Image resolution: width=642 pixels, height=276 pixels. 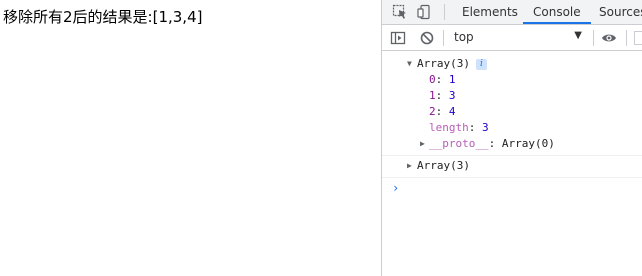 What do you see at coordinates (395, 188) in the screenshot?
I see `console-prompt-icon: ›` at bounding box center [395, 188].